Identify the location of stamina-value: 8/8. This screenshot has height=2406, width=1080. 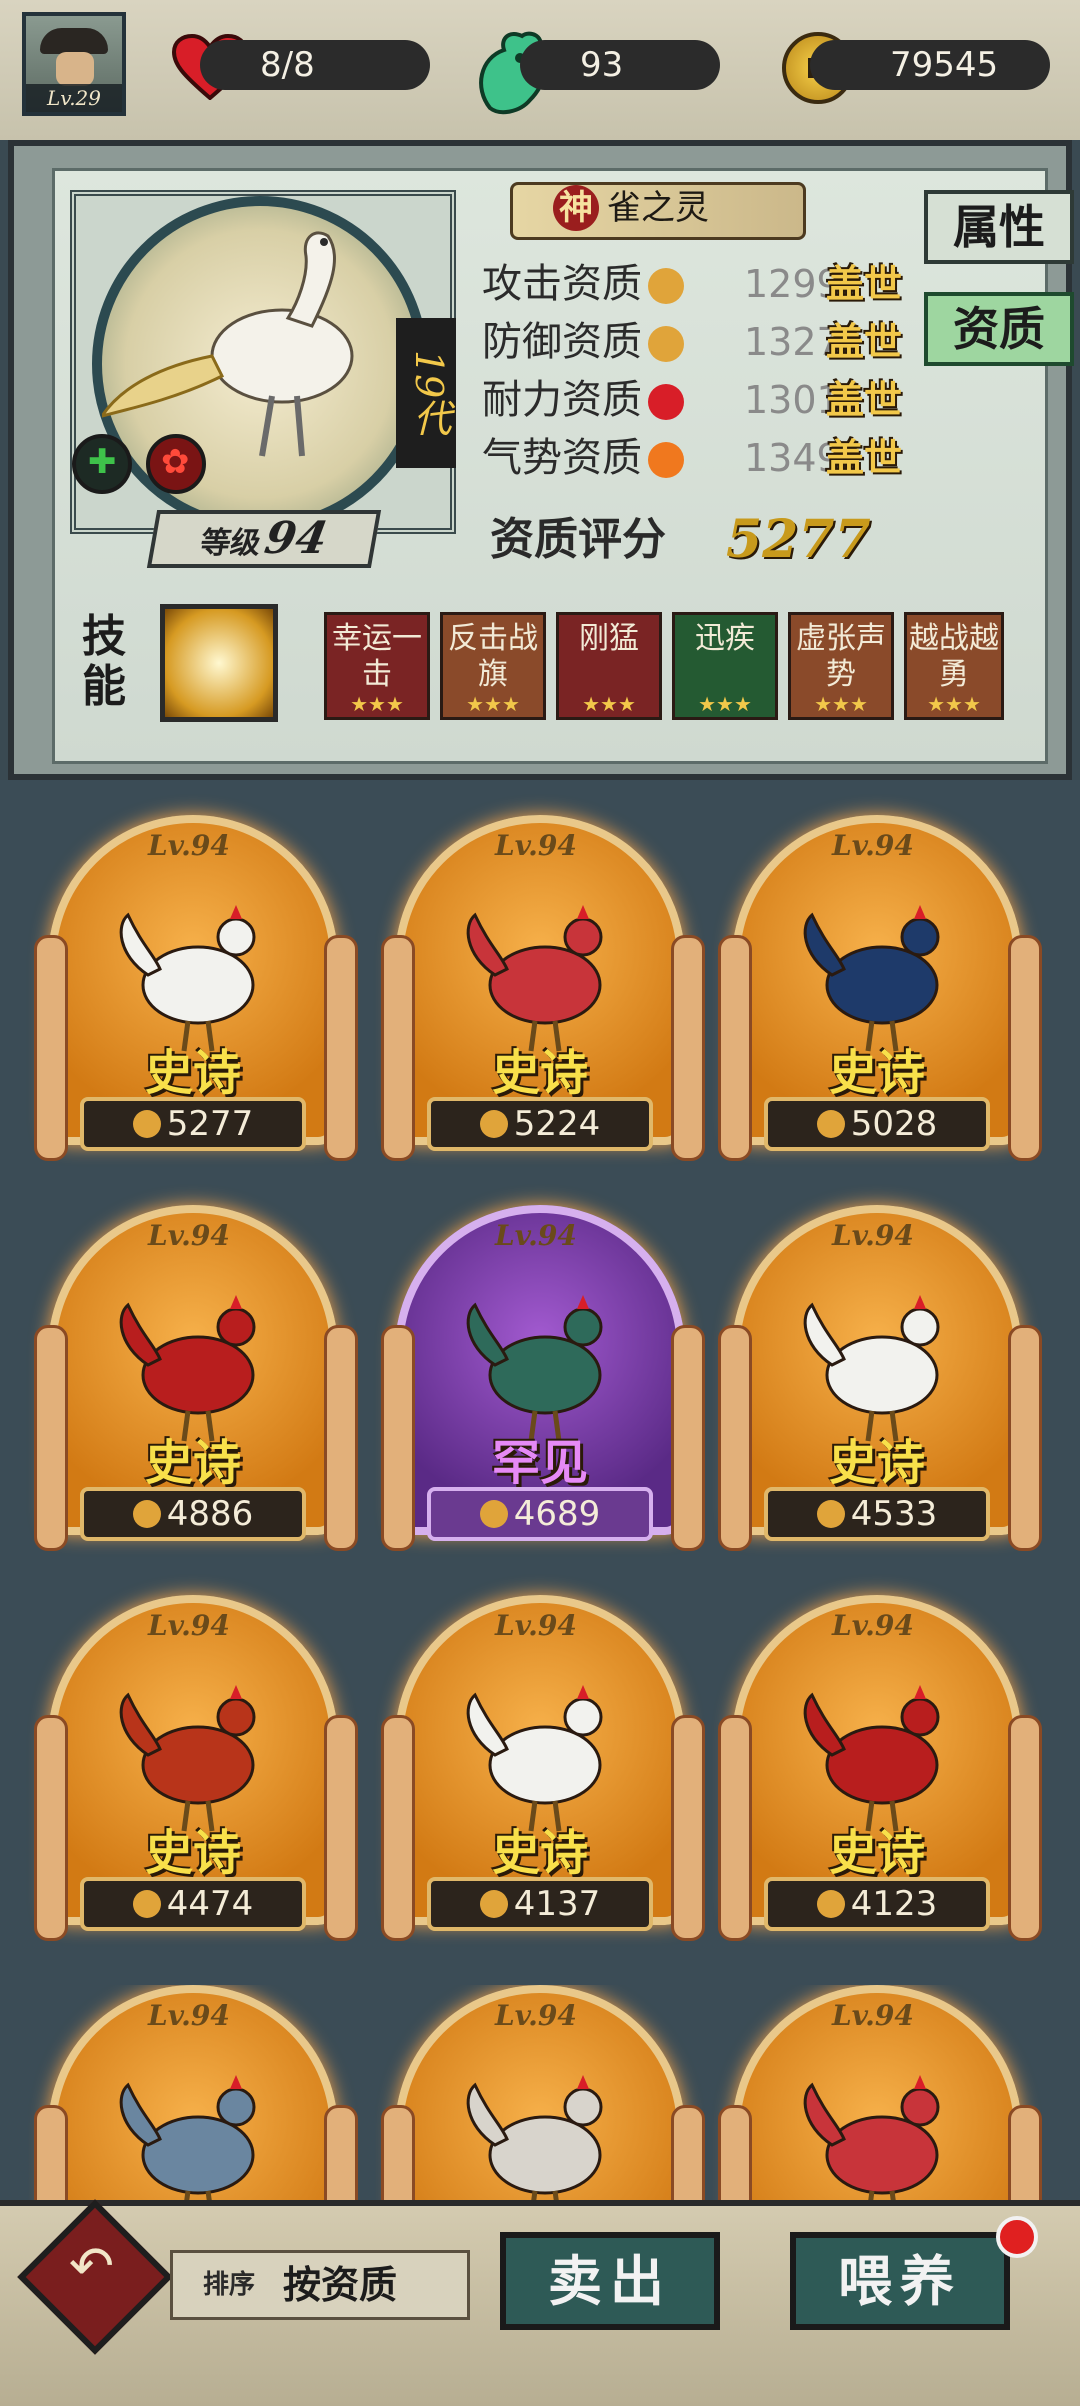
(287, 65).